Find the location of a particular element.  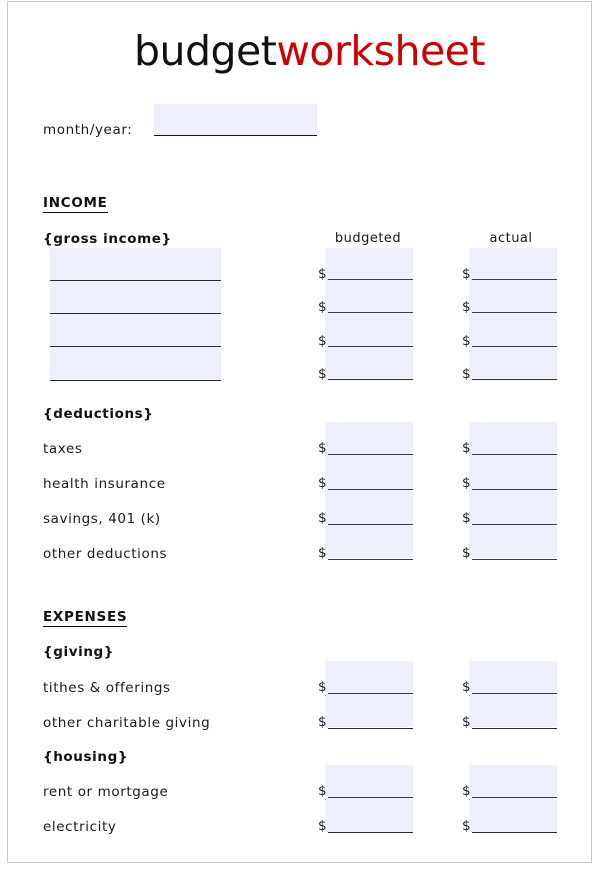

month-year-rule is located at coordinates (235, 135).